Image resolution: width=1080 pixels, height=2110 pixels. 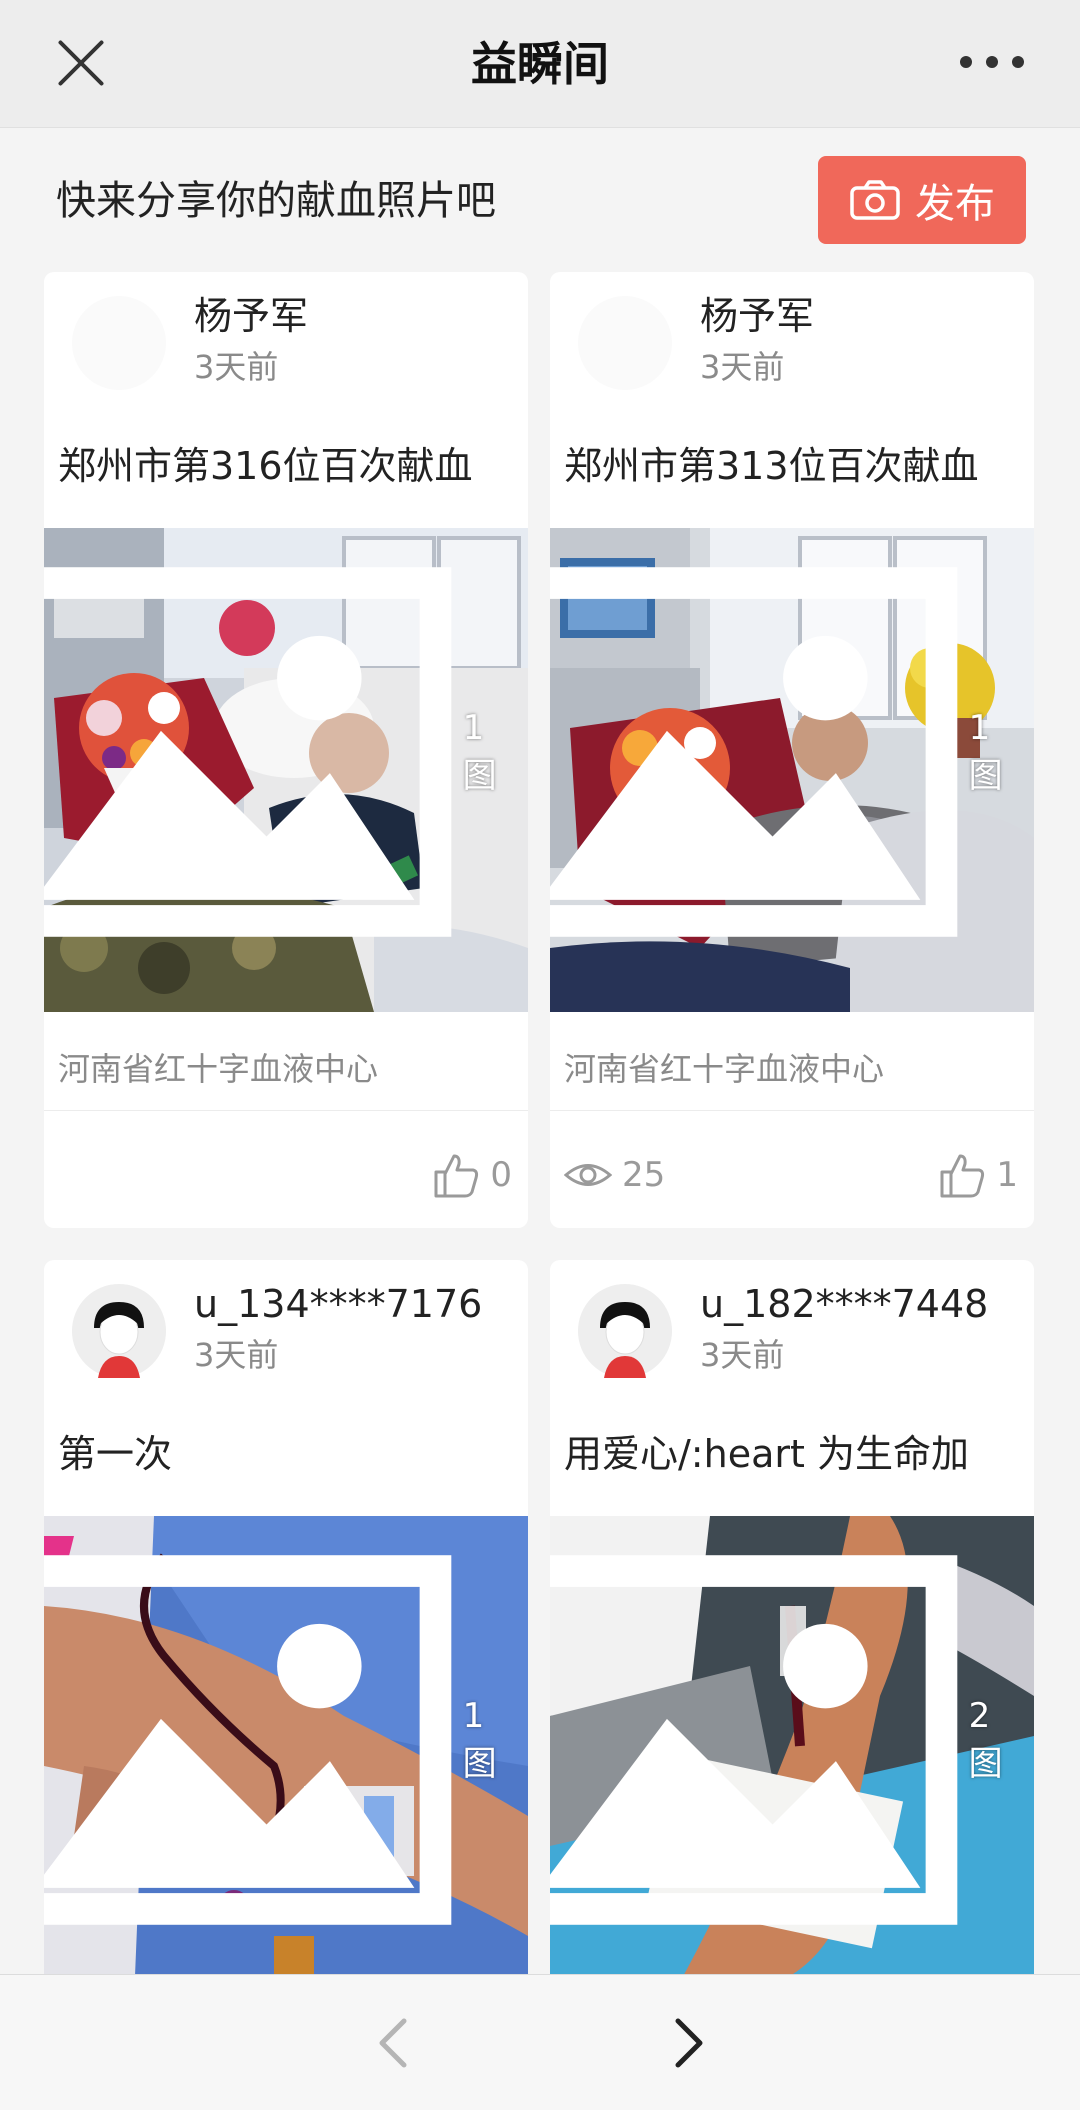 What do you see at coordinates (288, 466) in the screenshot?
I see `post-title: 郑州市第316位百次献血` at bounding box center [288, 466].